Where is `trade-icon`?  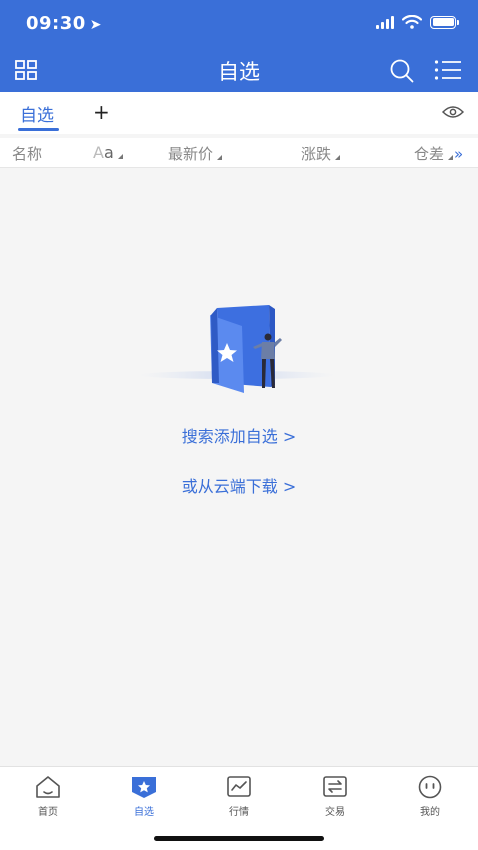
trade-icon is located at coordinates (335, 786).